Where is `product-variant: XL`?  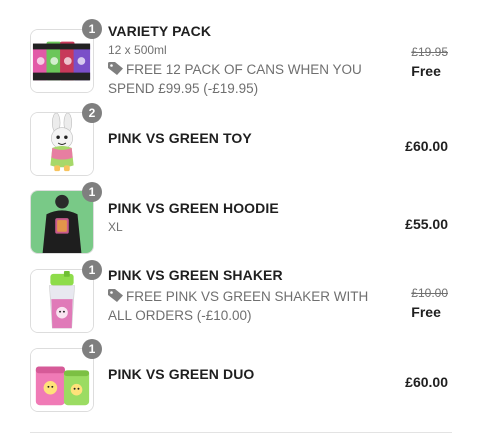 product-variant: XL is located at coordinates (115, 227).